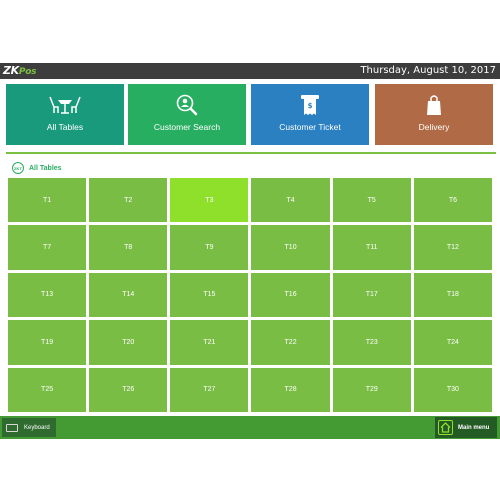 This screenshot has width=500, height=500. I want to click on table-t6-button: T6, so click(452, 200).